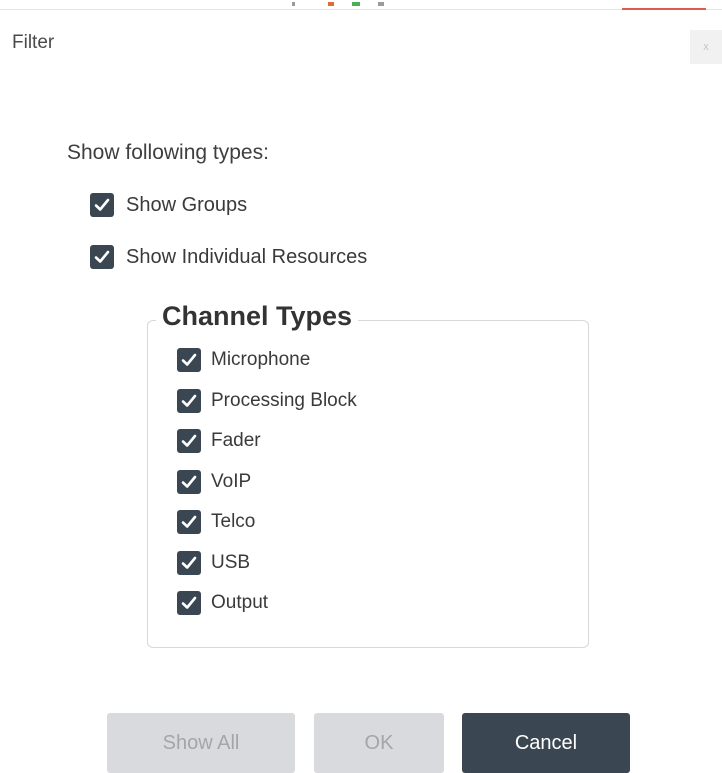 This screenshot has width=722, height=773. I want to click on show-groups-option: Show Groups, so click(168, 205).